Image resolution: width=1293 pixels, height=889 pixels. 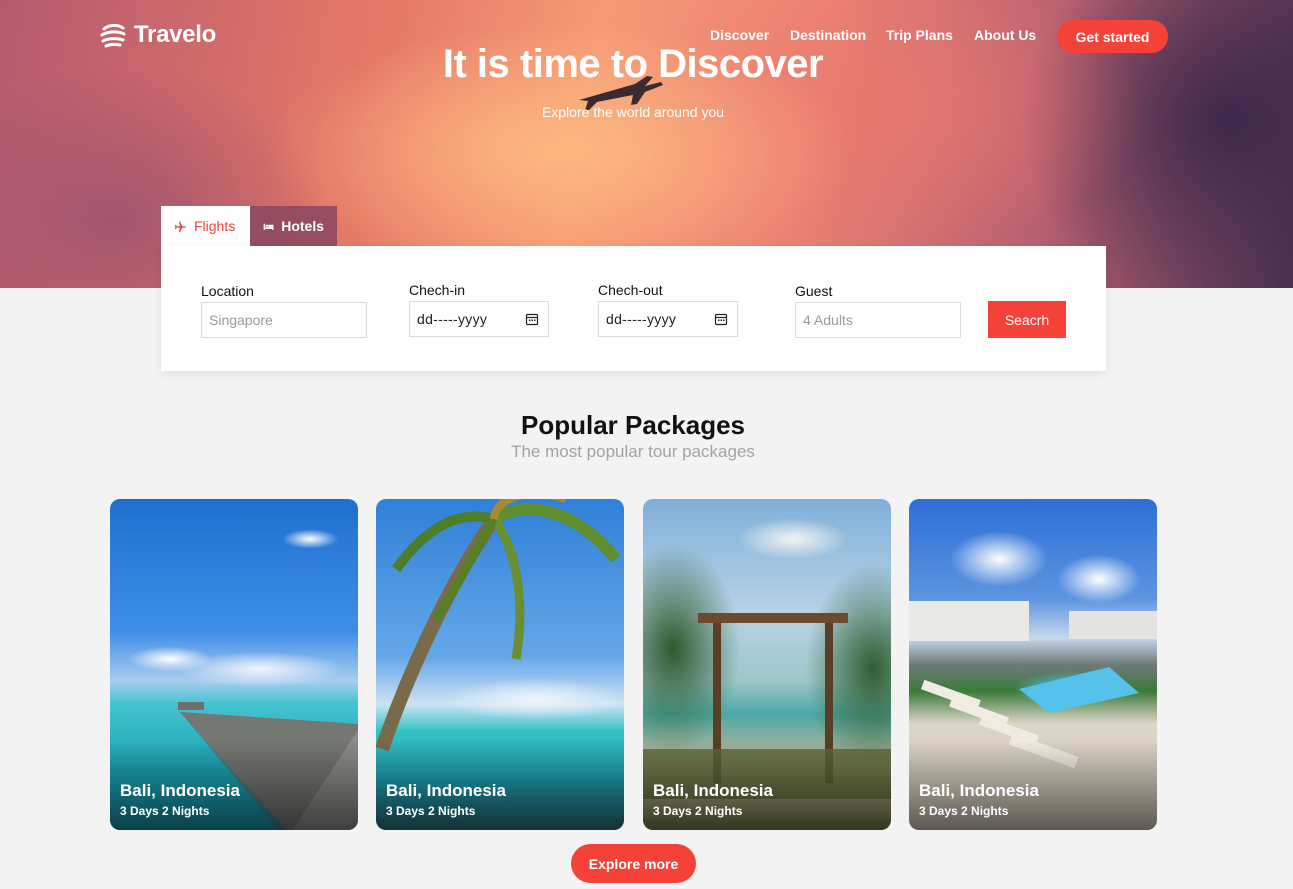 I want to click on guest-input: 4 Adults, so click(x=878, y=320).